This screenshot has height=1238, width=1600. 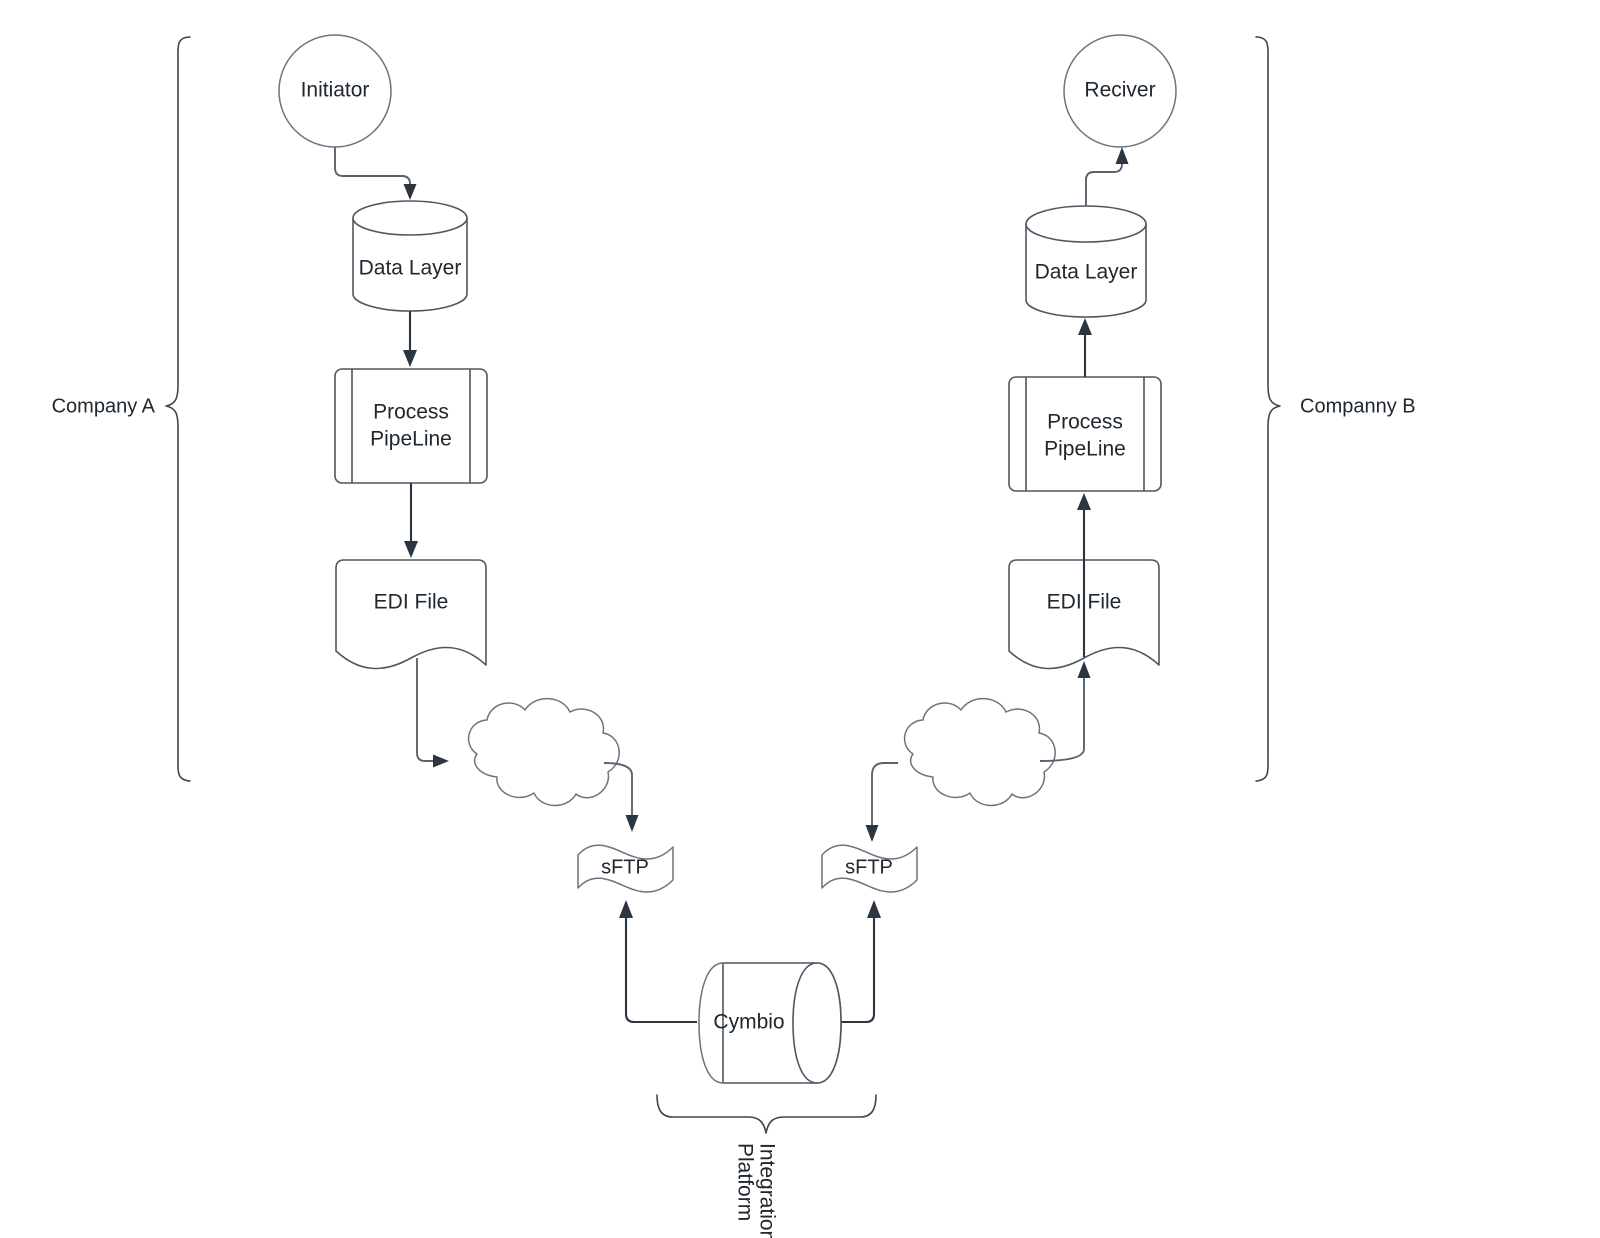 I want to click on node-sftp-right: sFTP, so click(x=869, y=868).